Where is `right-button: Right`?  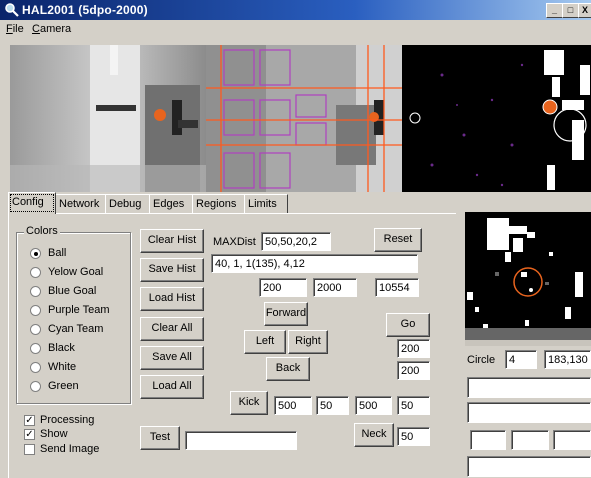 right-button: Right is located at coordinates (308, 342).